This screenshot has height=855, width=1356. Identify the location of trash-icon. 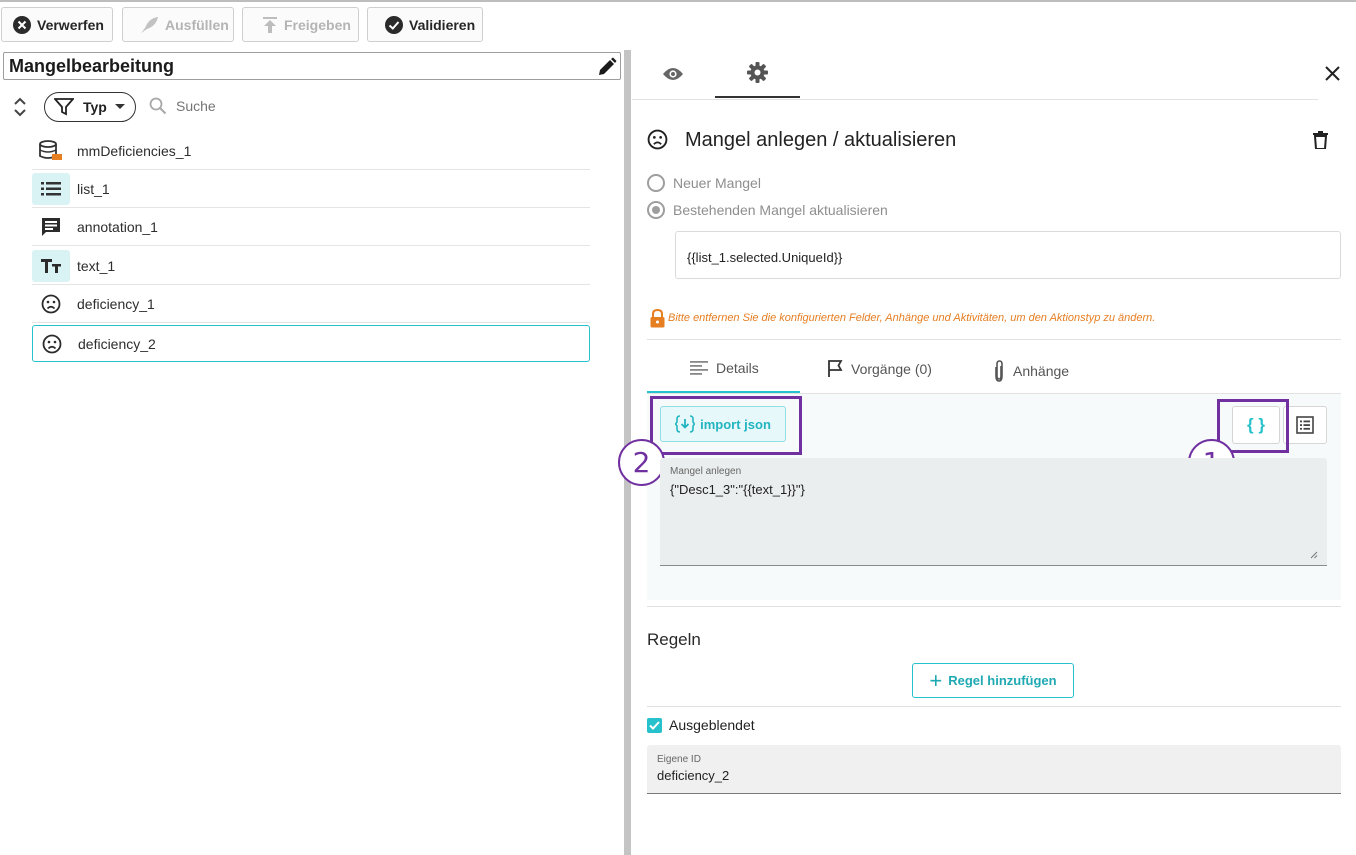
(1320, 140).